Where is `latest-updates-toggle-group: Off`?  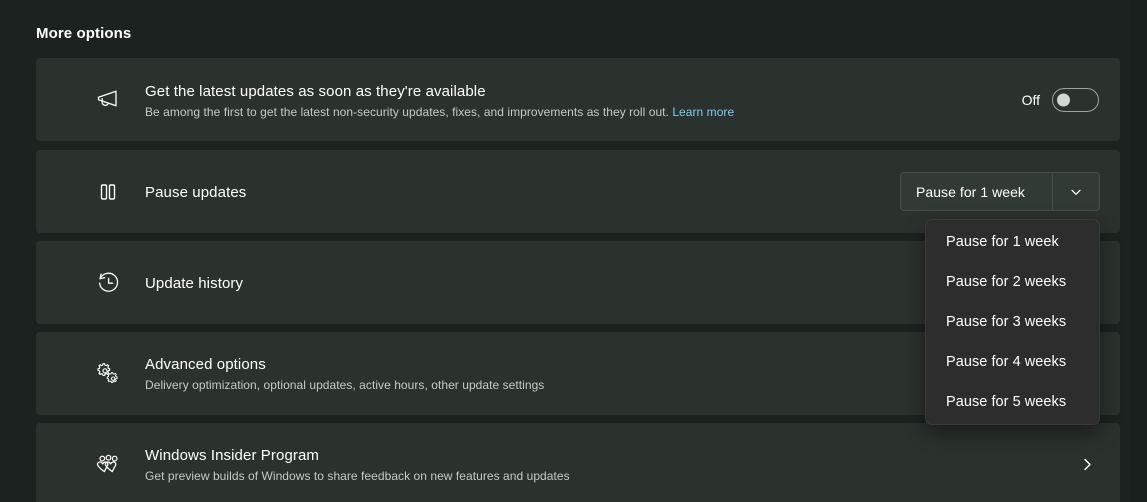 latest-updates-toggle-group: Off is located at coordinates (1060, 99).